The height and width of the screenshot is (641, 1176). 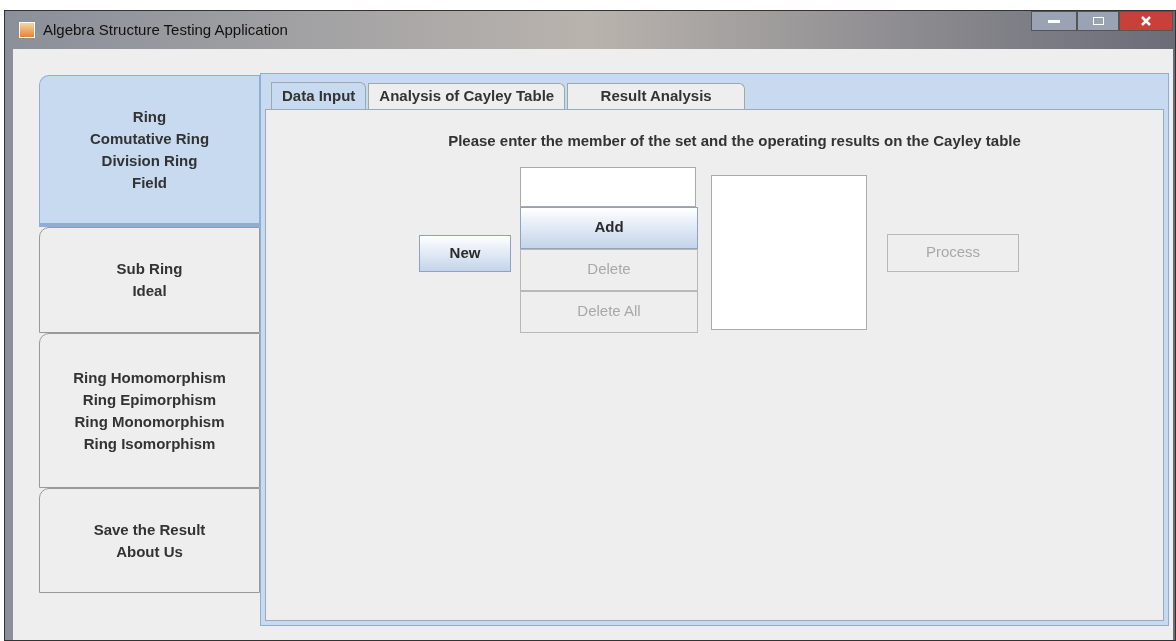 I want to click on side-tab-label: Division Ring, so click(x=149, y=160).